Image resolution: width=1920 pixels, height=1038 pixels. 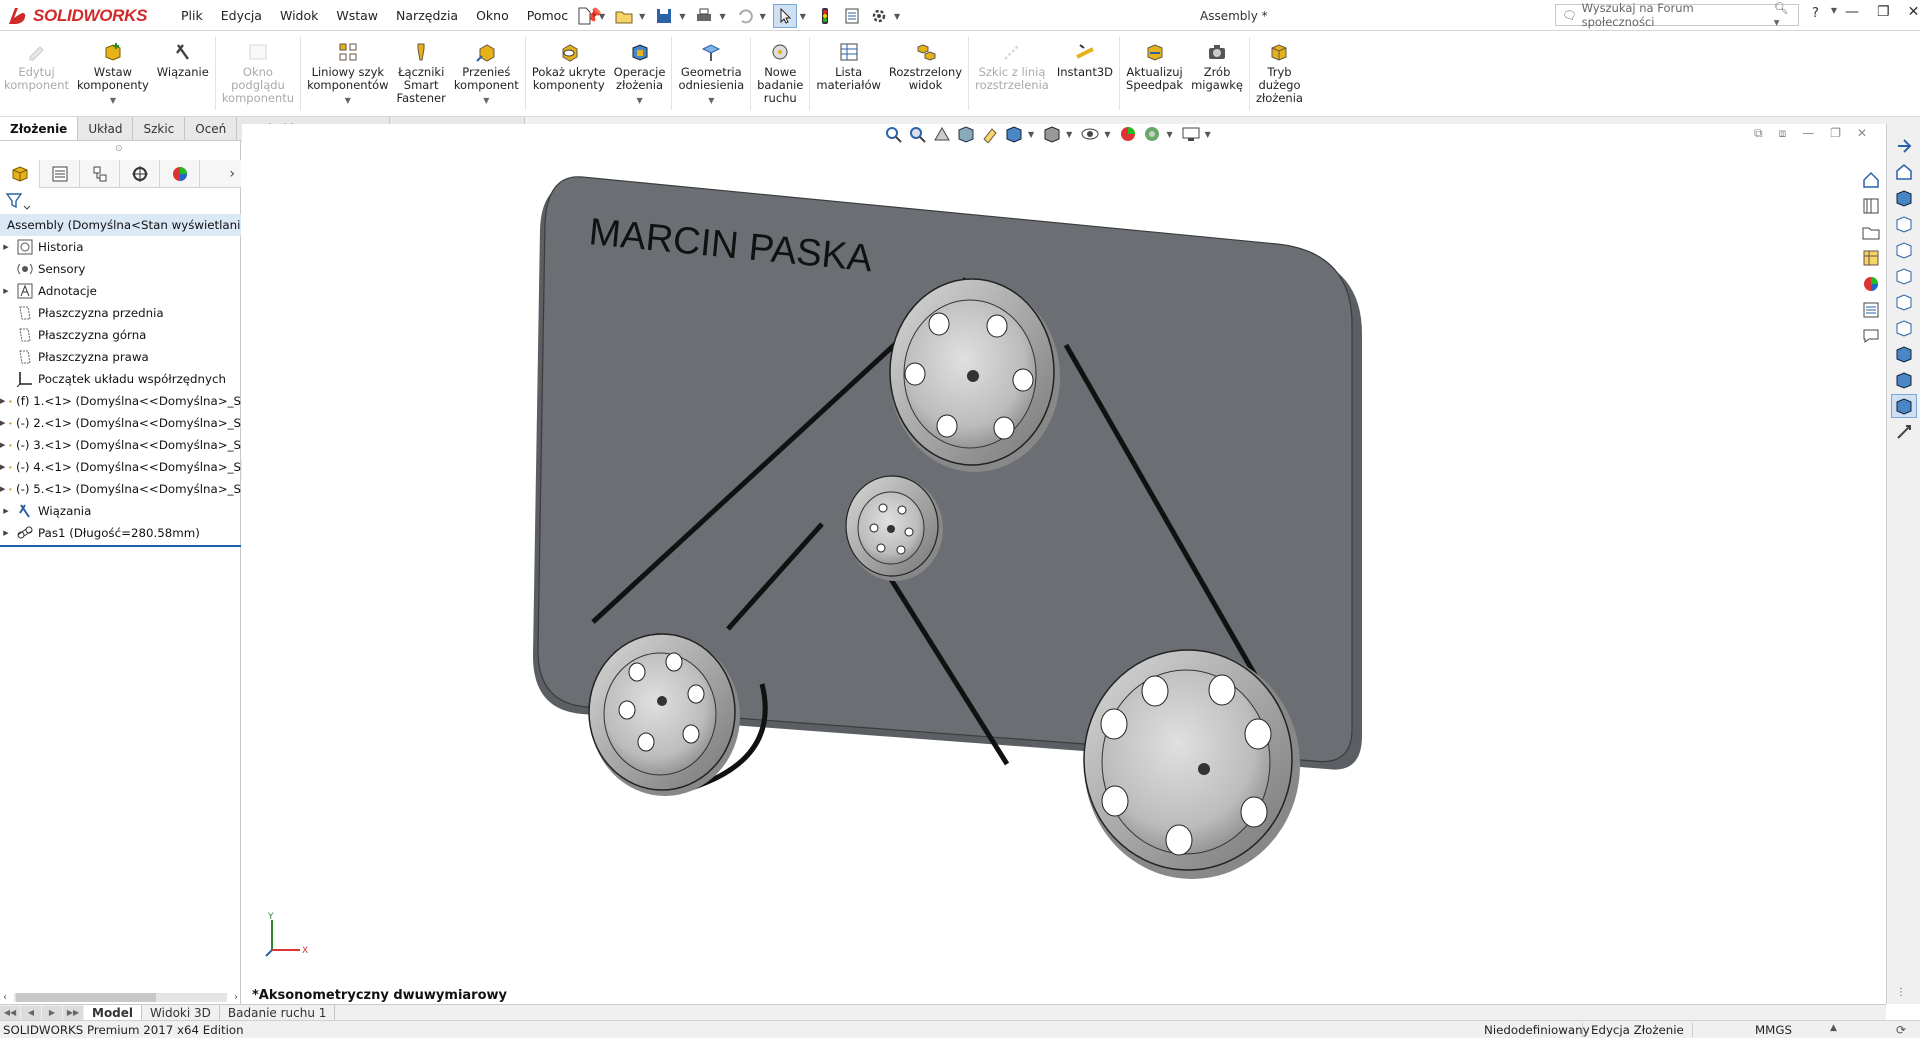 What do you see at coordinates (1901, 992) in the screenshot?
I see `task-pane-expand-icon: ⋮` at bounding box center [1901, 992].